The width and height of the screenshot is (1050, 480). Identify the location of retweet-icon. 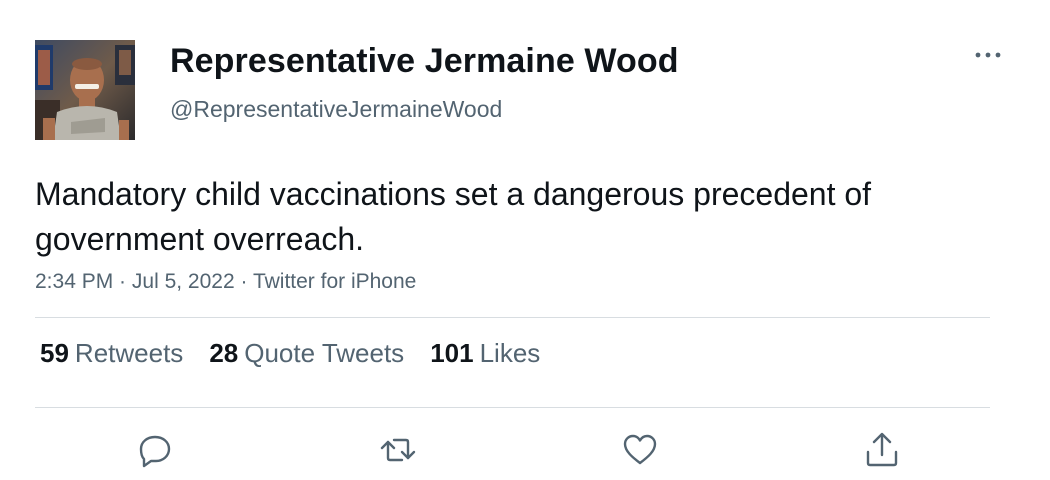
(398, 450).